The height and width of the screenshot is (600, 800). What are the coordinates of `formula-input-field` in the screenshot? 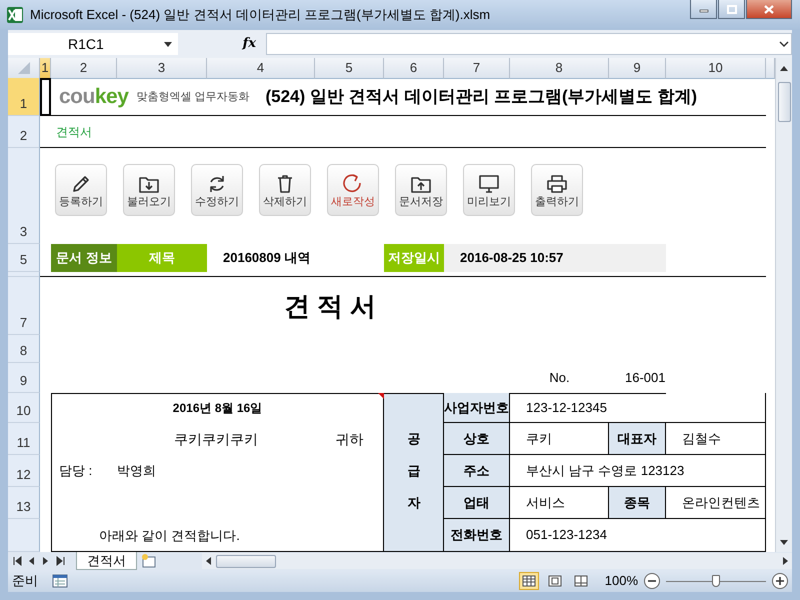 It's located at (529, 44).